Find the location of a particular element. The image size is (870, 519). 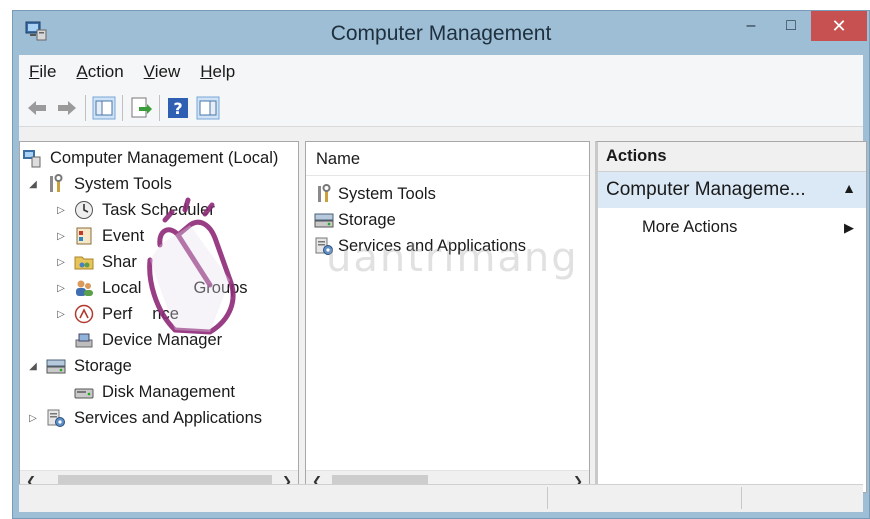

export-list-icon is located at coordinates (141, 108).